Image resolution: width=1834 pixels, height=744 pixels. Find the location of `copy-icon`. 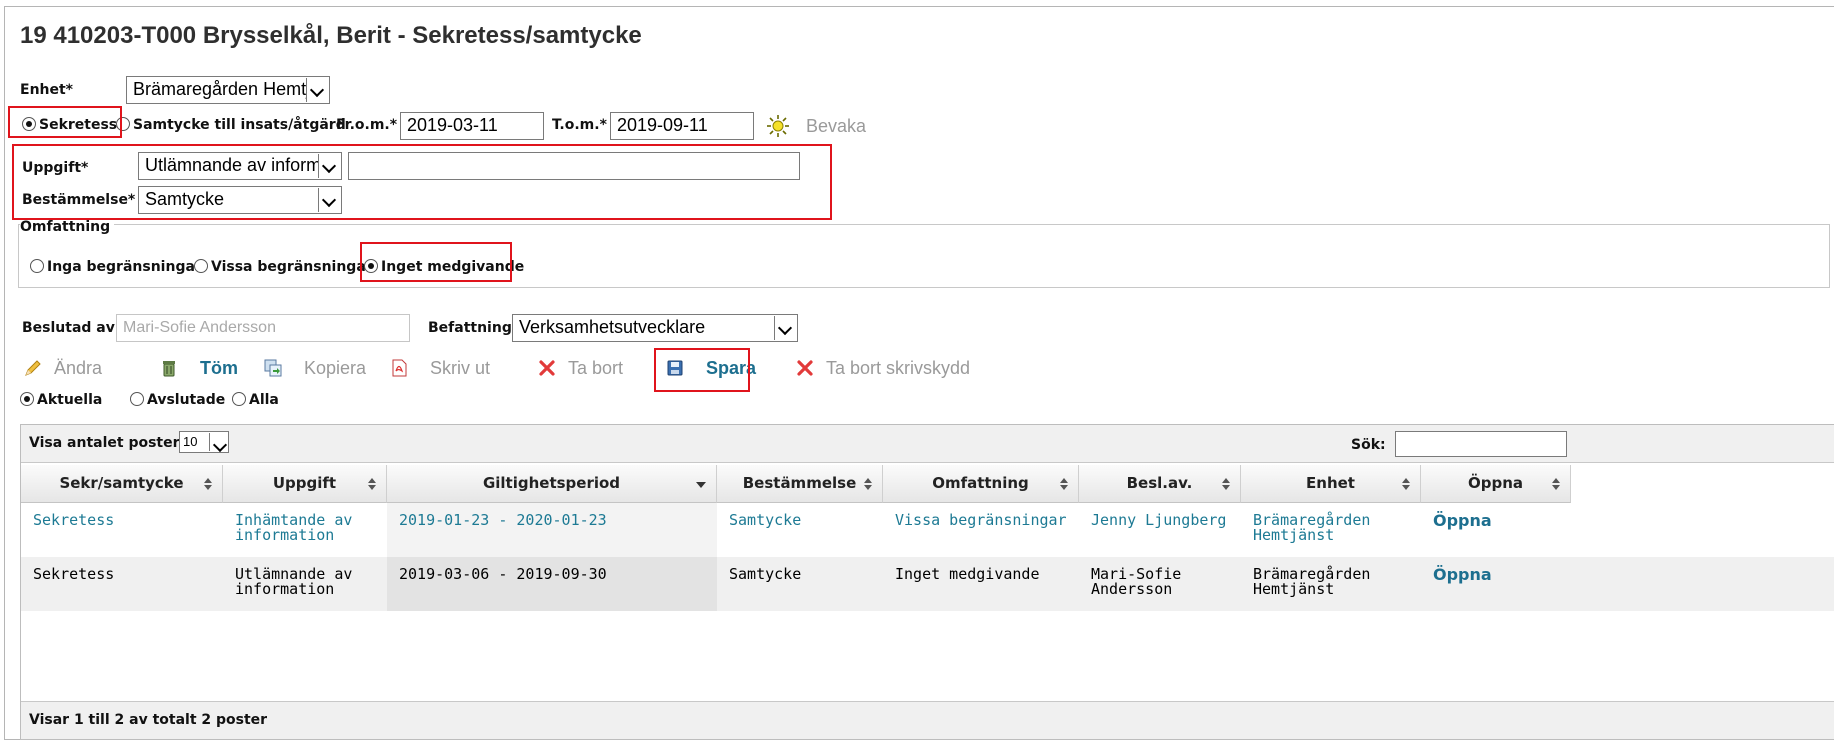

copy-icon is located at coordinates (273, 368).